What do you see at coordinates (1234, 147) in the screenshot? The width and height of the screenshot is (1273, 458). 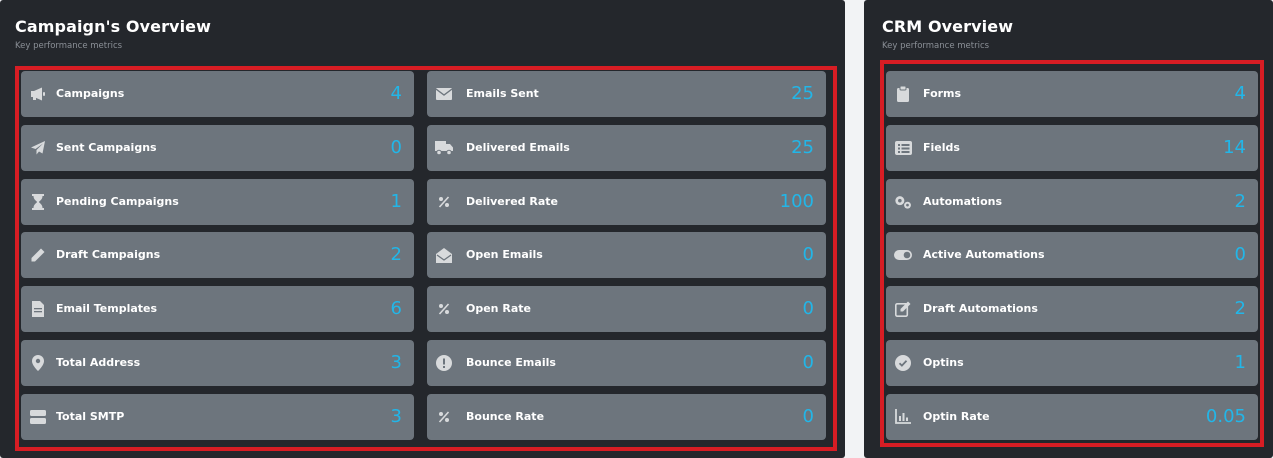 I see `metric-value: 14` at bounding box center [1234, 147].